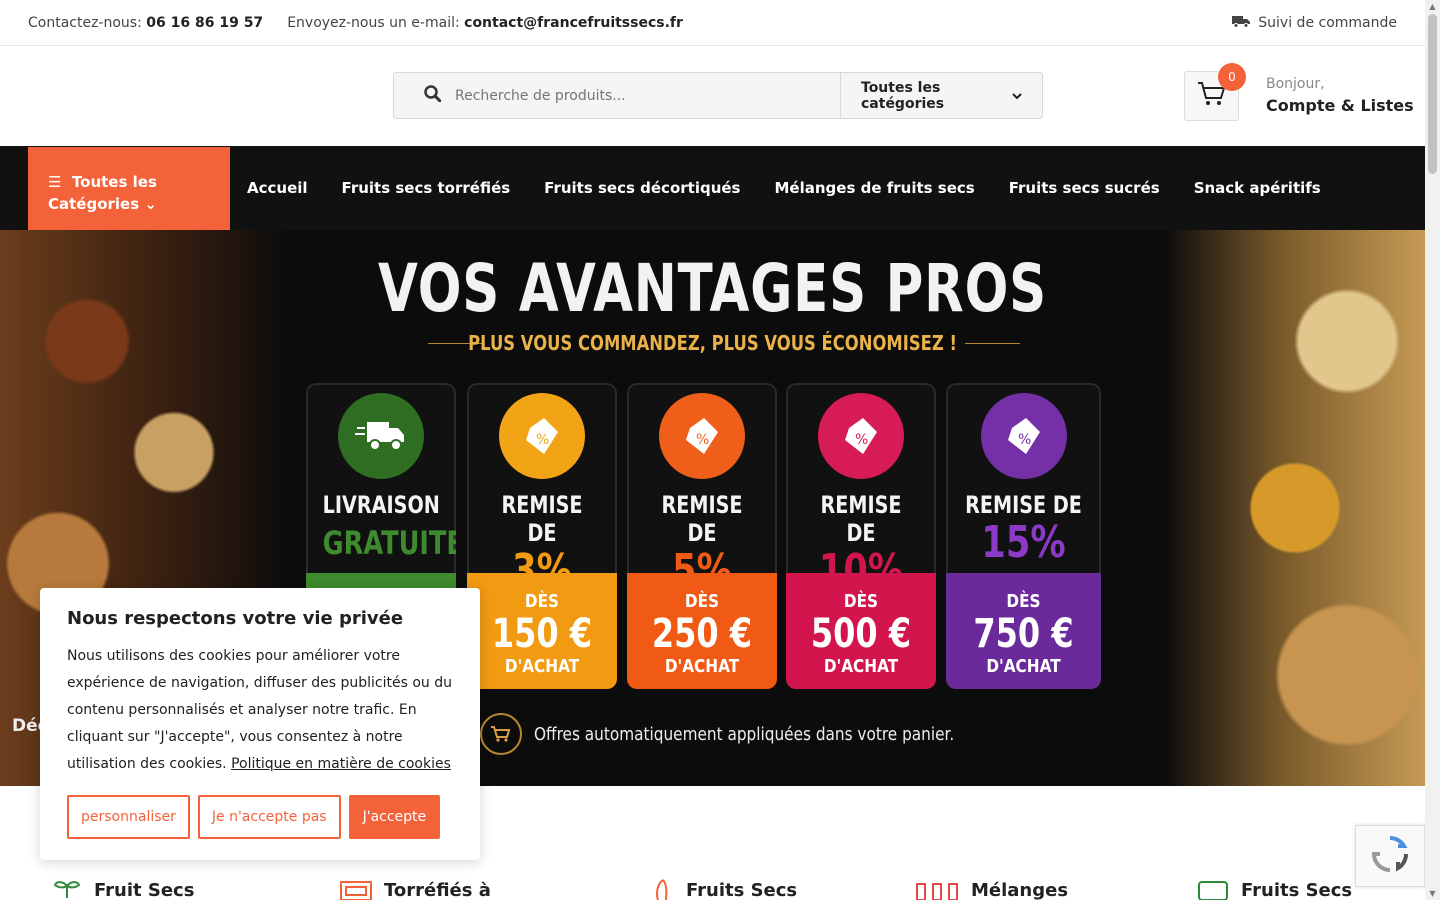  Describe the element at coordinates (635, 95) in the screenshot. I see `search-input` at that location.